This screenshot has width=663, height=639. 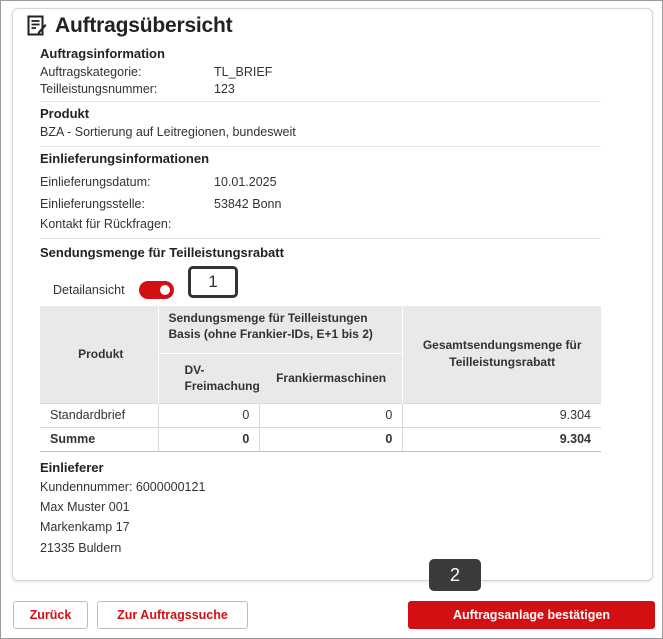 What do you see at coordinates (208, 414) in the screenshot?
I see `cell-dv: 0` at bounding box center [208, 414].